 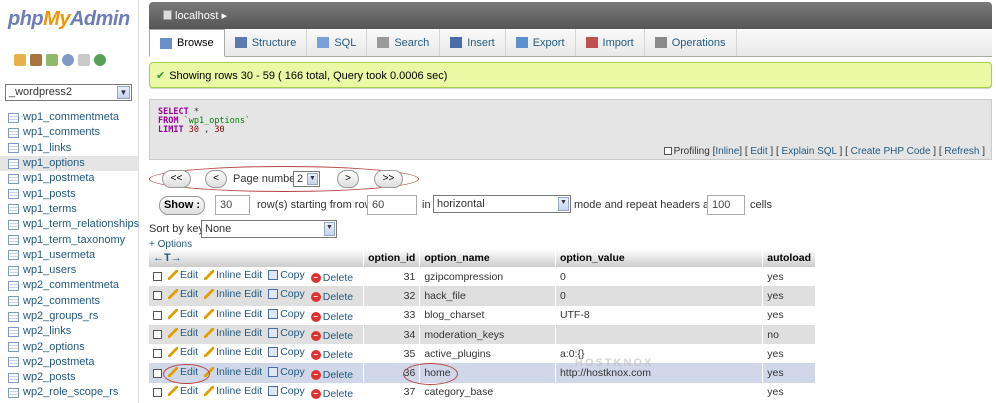 I want to click on repeat-headers-input: 100, so click(x=726, y=205).